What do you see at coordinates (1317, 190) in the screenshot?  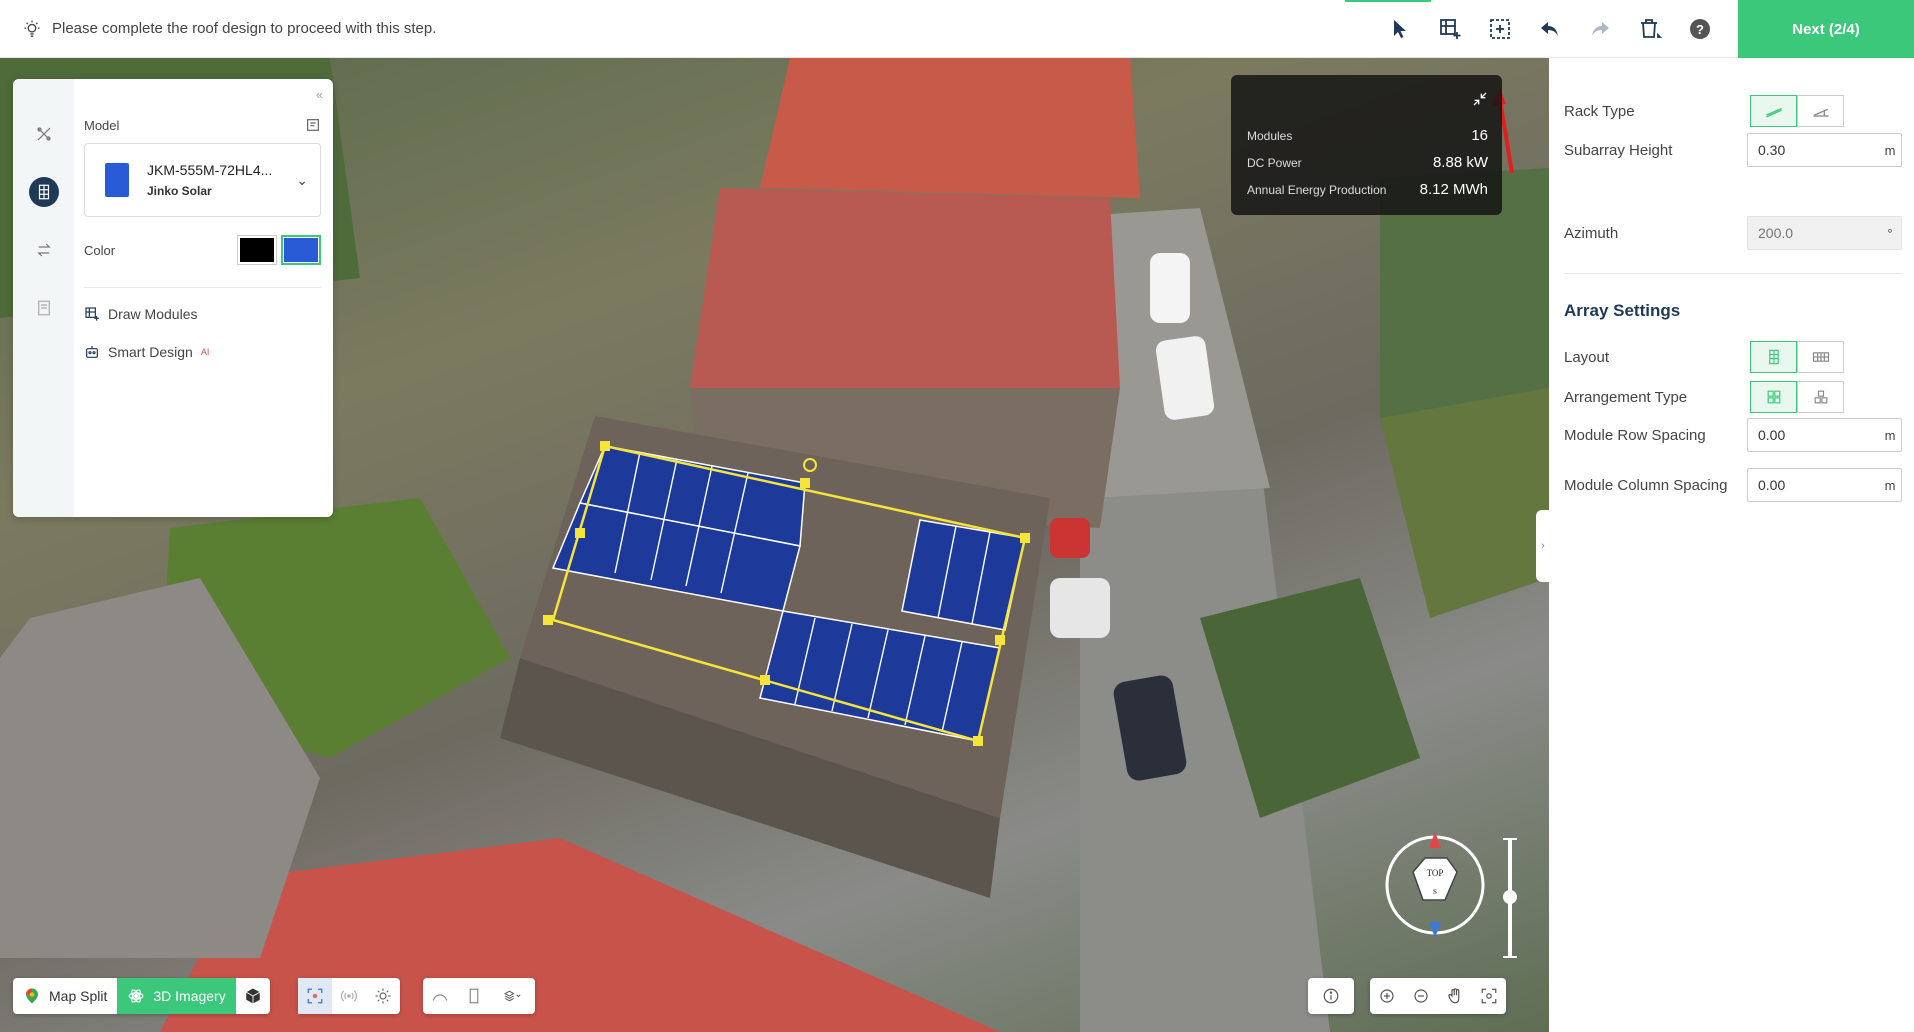 I see `annual-energy-label: Annual Energy Production` at bounding box center [1317, 190].